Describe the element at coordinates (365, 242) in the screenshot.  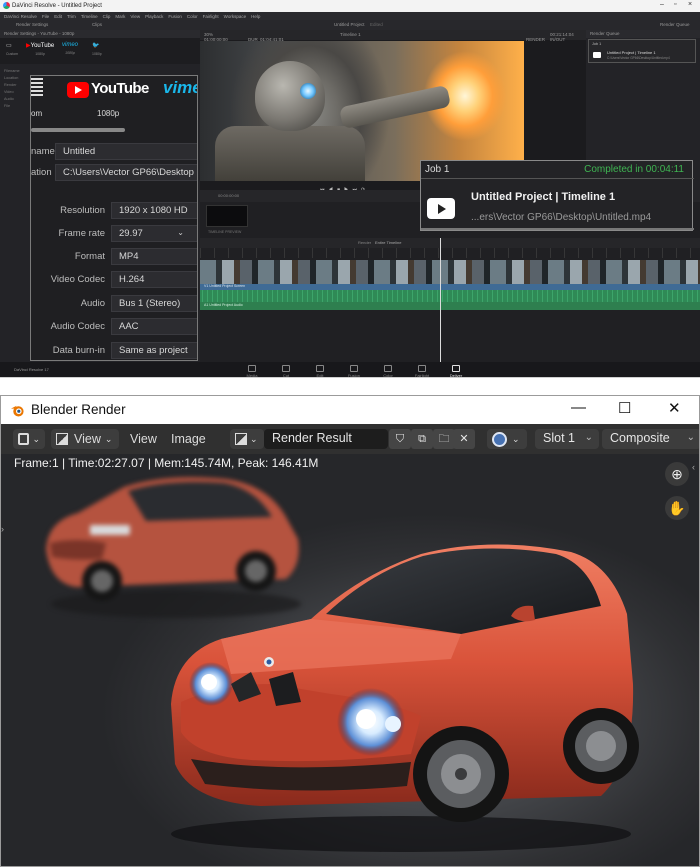
I see `render-scale-label: Render` at that location.